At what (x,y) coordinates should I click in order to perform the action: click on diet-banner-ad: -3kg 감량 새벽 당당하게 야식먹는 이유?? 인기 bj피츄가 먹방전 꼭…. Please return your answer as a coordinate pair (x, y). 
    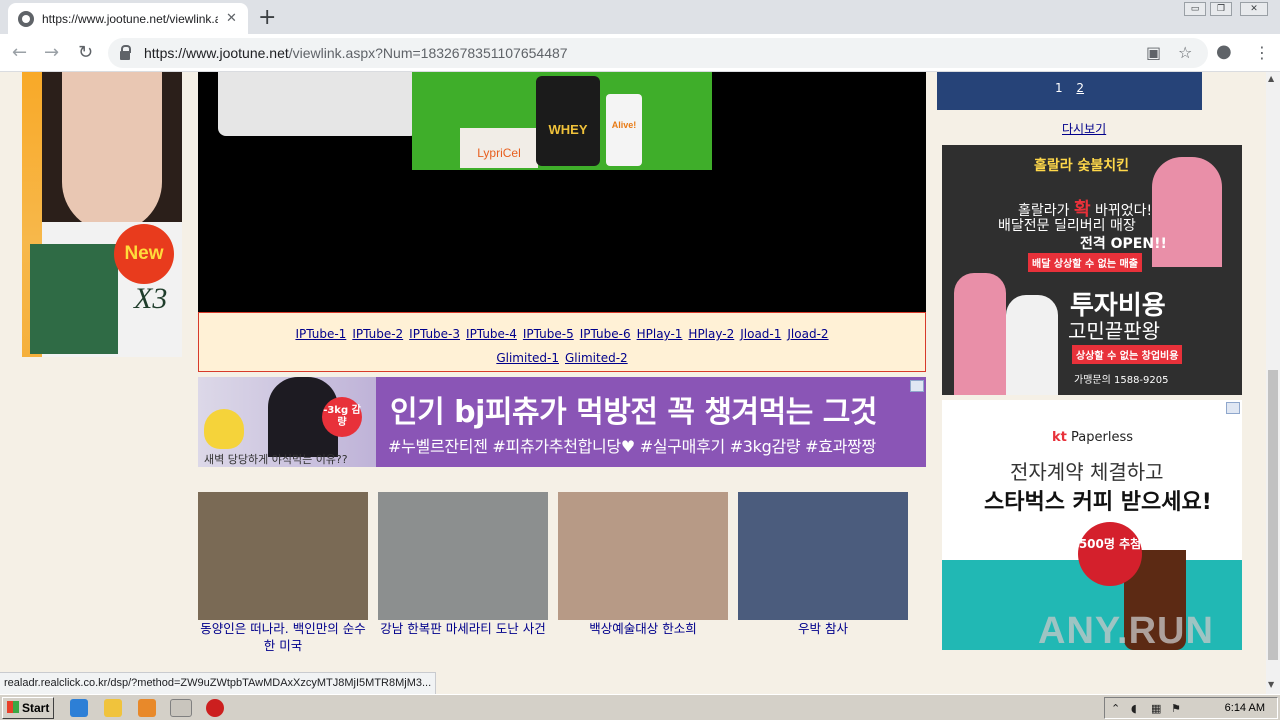
    Looking at the image, I should click on (562, 422).